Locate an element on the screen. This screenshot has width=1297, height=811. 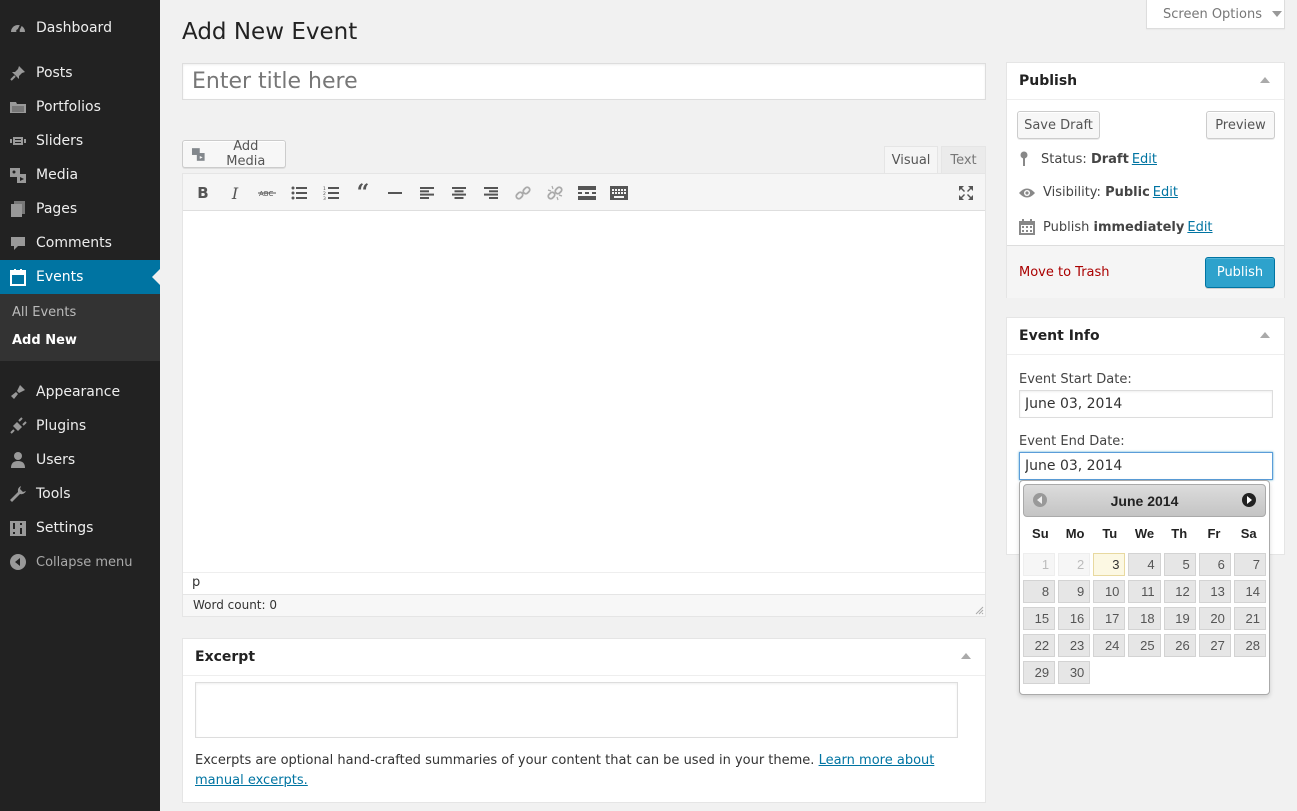
excerpt-textarea is located at coordinates (576, 710).